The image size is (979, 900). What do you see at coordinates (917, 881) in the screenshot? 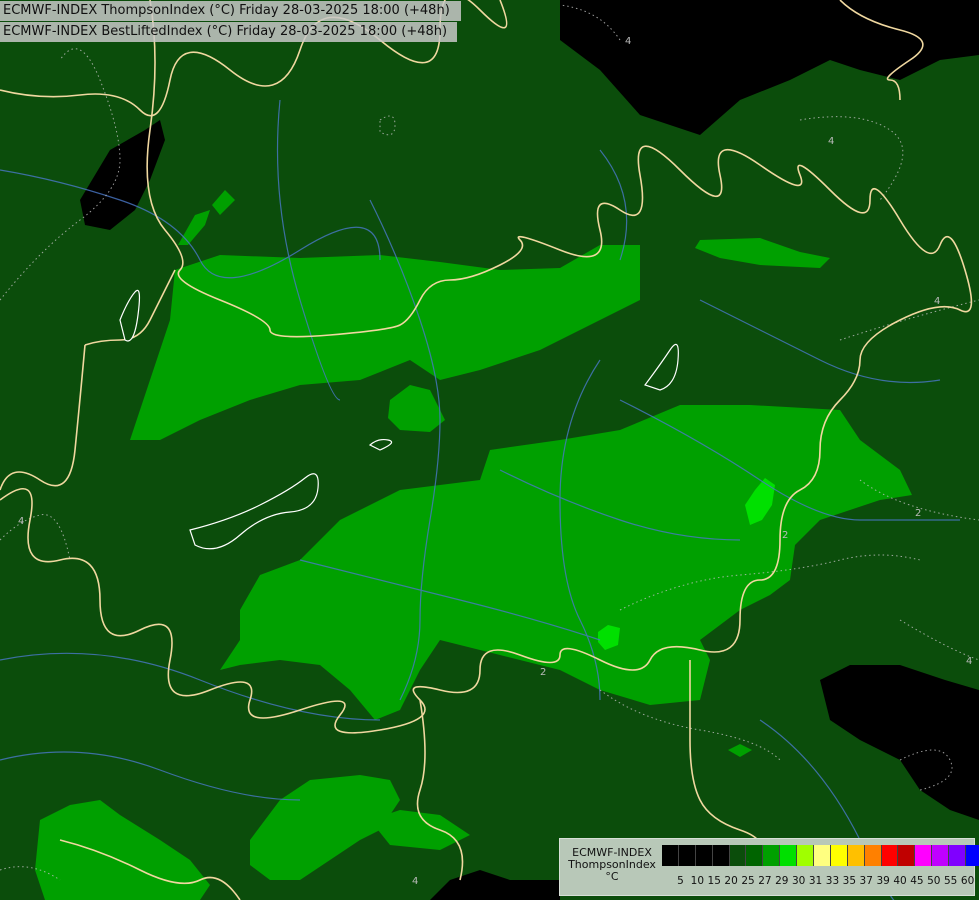
I see `legend-tick-label: 45` at bounding box center [917, 881].